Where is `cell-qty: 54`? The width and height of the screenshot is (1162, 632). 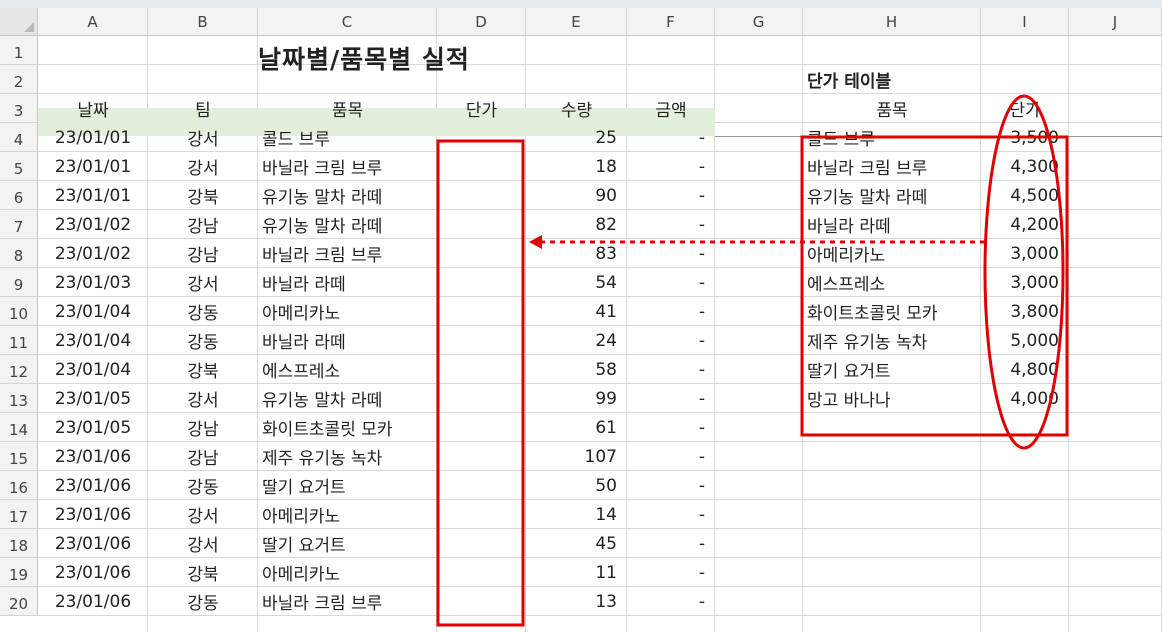 cell-qty: 54 is located at coordinates (576, 282).